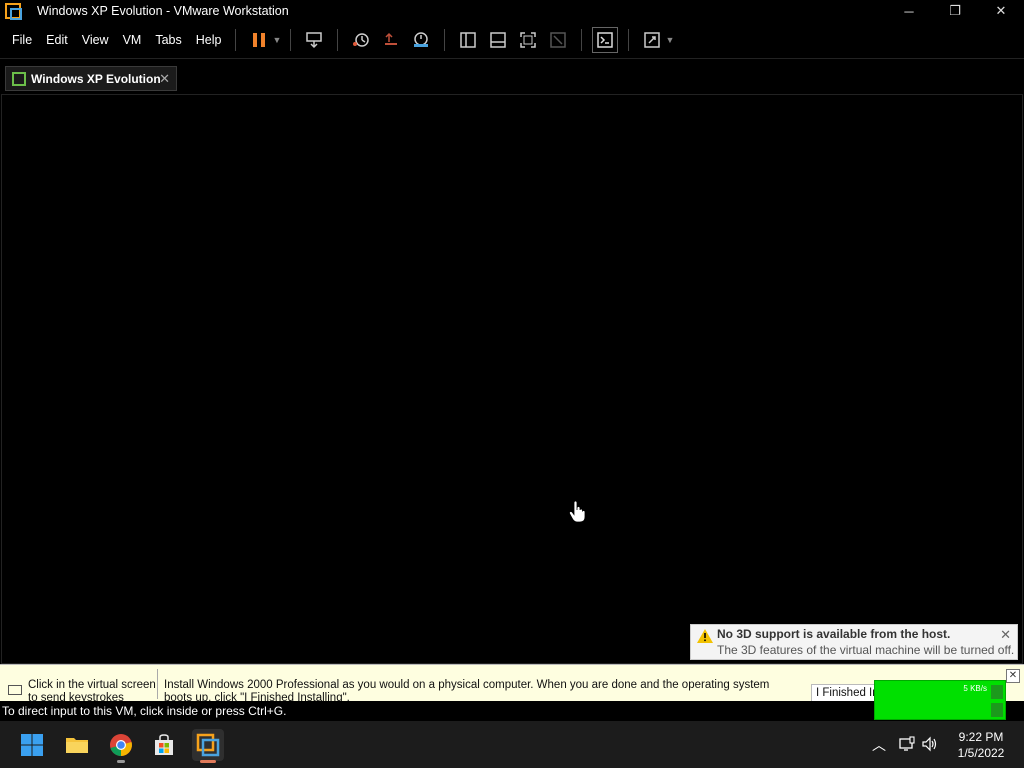  Describe the element at coordinates (121, 746) in the screenshot. I see `chrome-icon` at that location.